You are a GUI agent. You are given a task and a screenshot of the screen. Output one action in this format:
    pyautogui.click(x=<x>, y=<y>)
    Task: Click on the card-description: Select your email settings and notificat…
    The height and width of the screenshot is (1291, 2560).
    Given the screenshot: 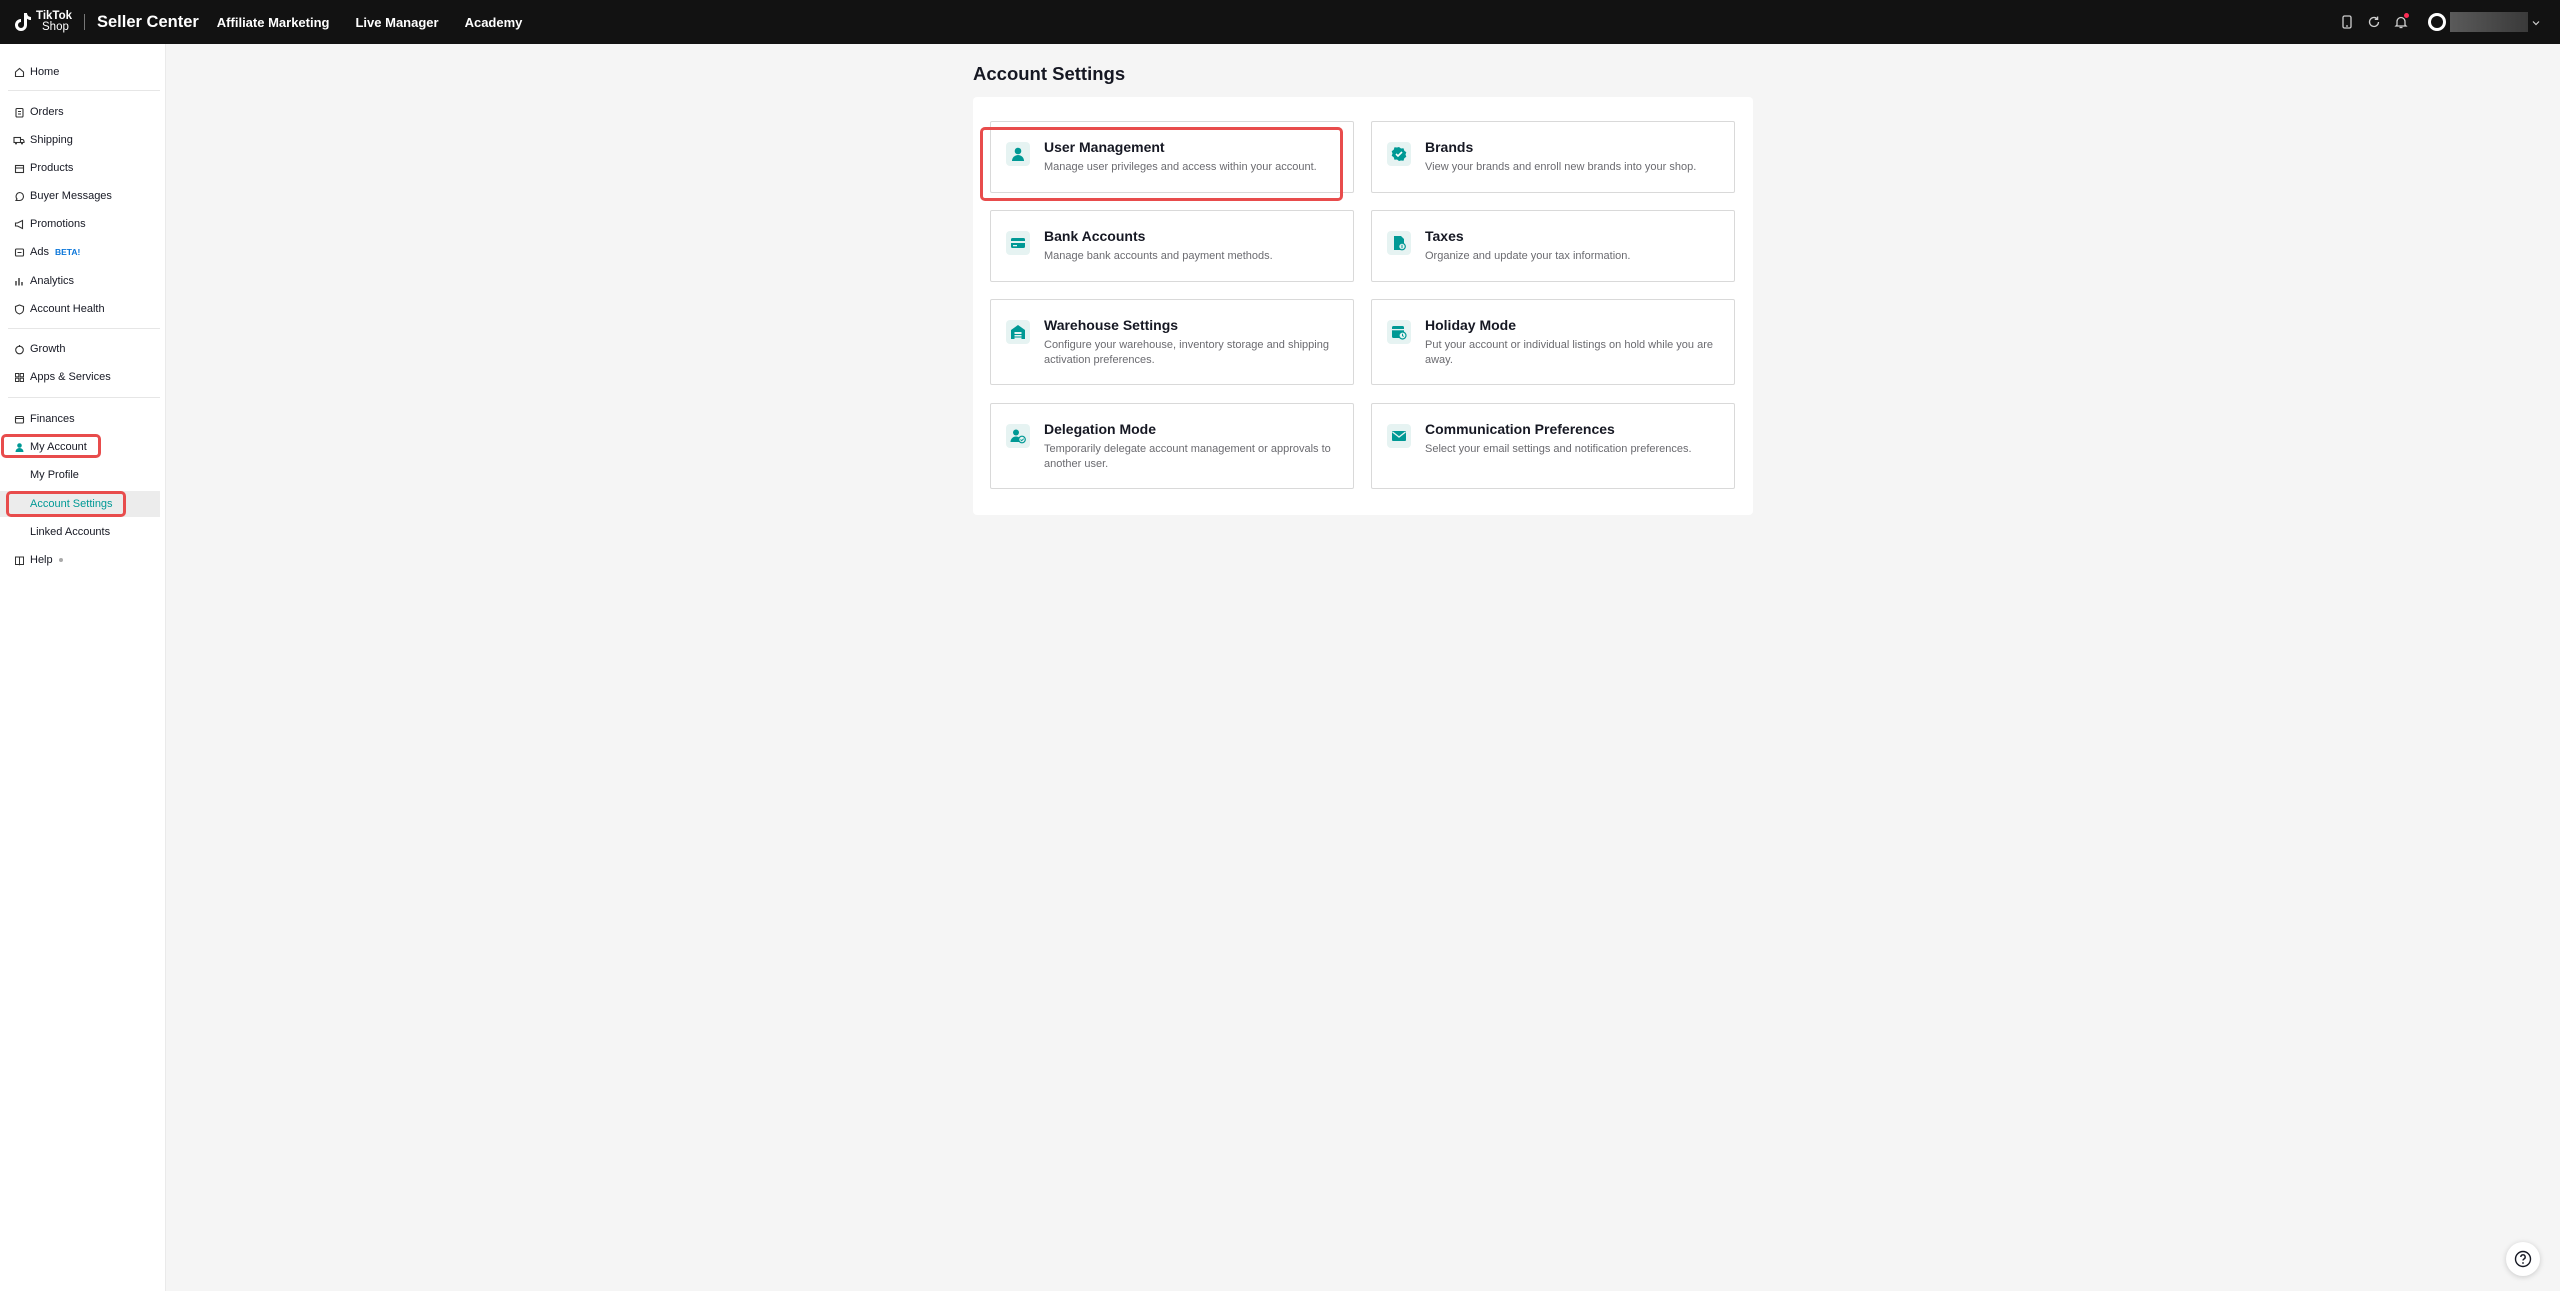 What is the action you would take?
    pyautogui.click(x=1558, y=449)
    